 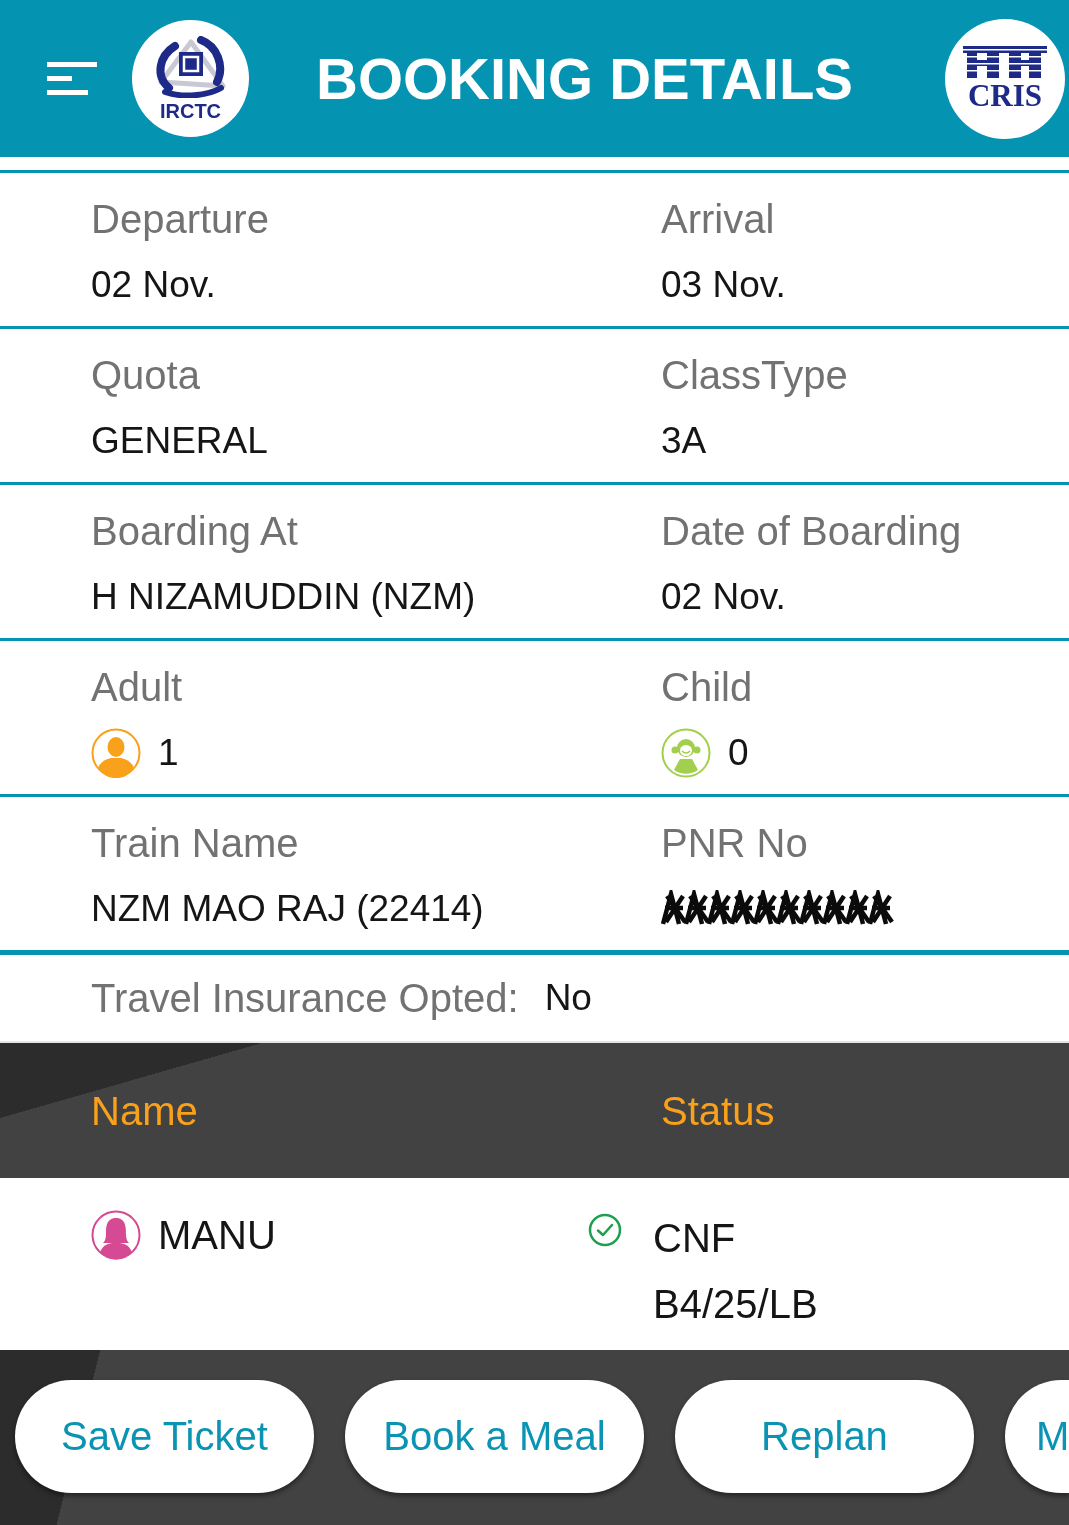 I want to click on action-button: Save Ticket, so click(x=164, y=1436).